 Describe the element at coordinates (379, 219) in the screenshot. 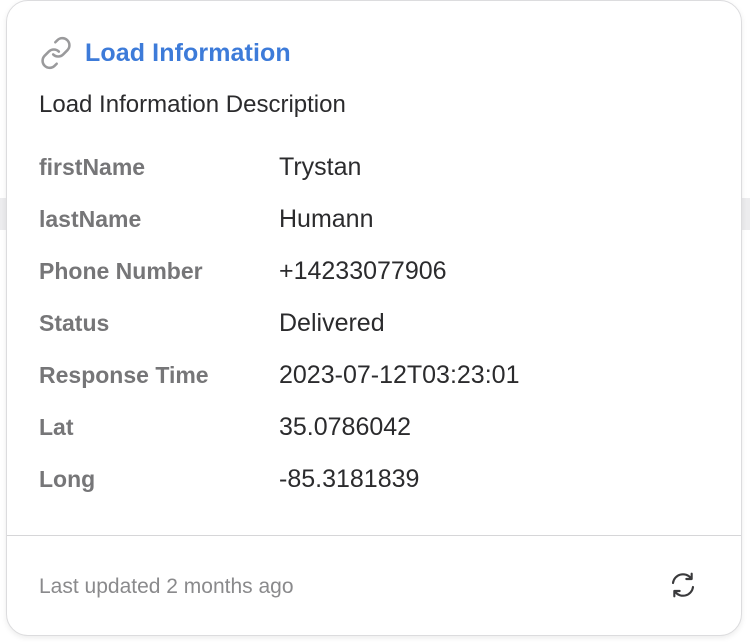

I see `field-row-lastname: lastName Humann` at that location.